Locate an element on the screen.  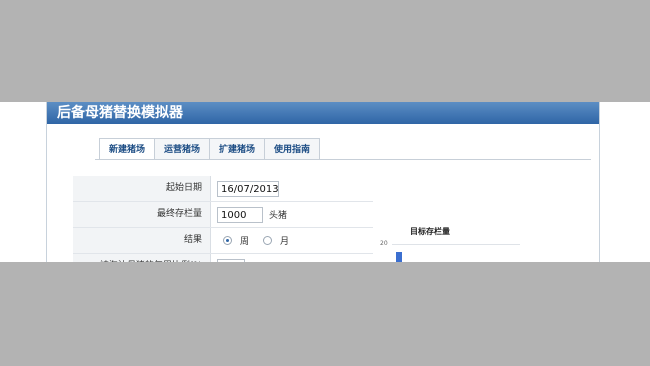
start-date-label: 起始日期 is located at coordinates (142, 188).